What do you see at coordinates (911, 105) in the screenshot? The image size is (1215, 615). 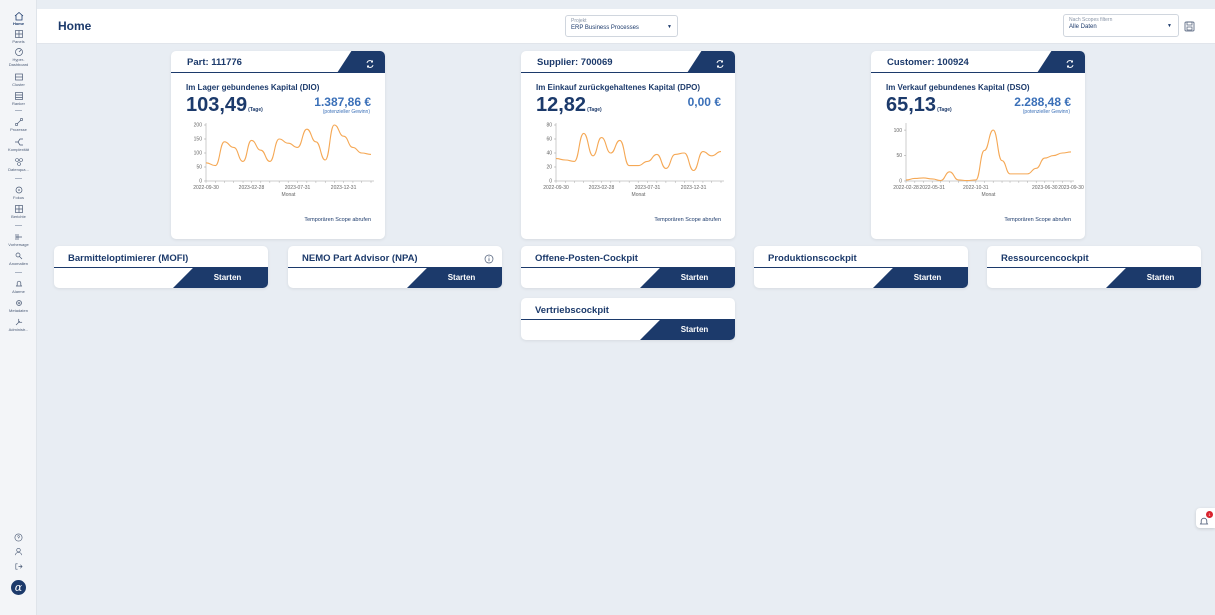 I see `kpi-value-number: 65,13` at bounding box center [911, 105].